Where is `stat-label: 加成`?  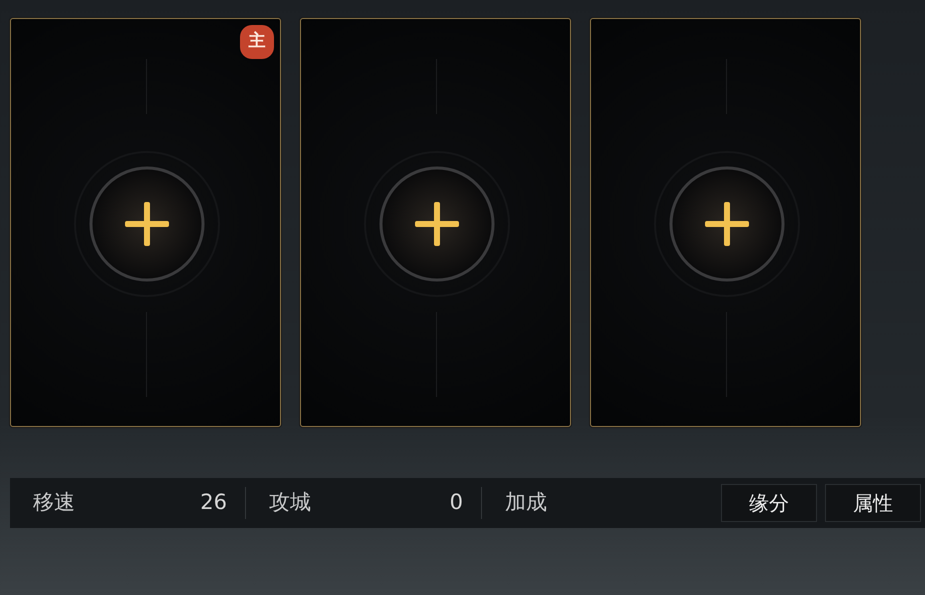
stat-label: 加成 is located at coordinates (526, 502).